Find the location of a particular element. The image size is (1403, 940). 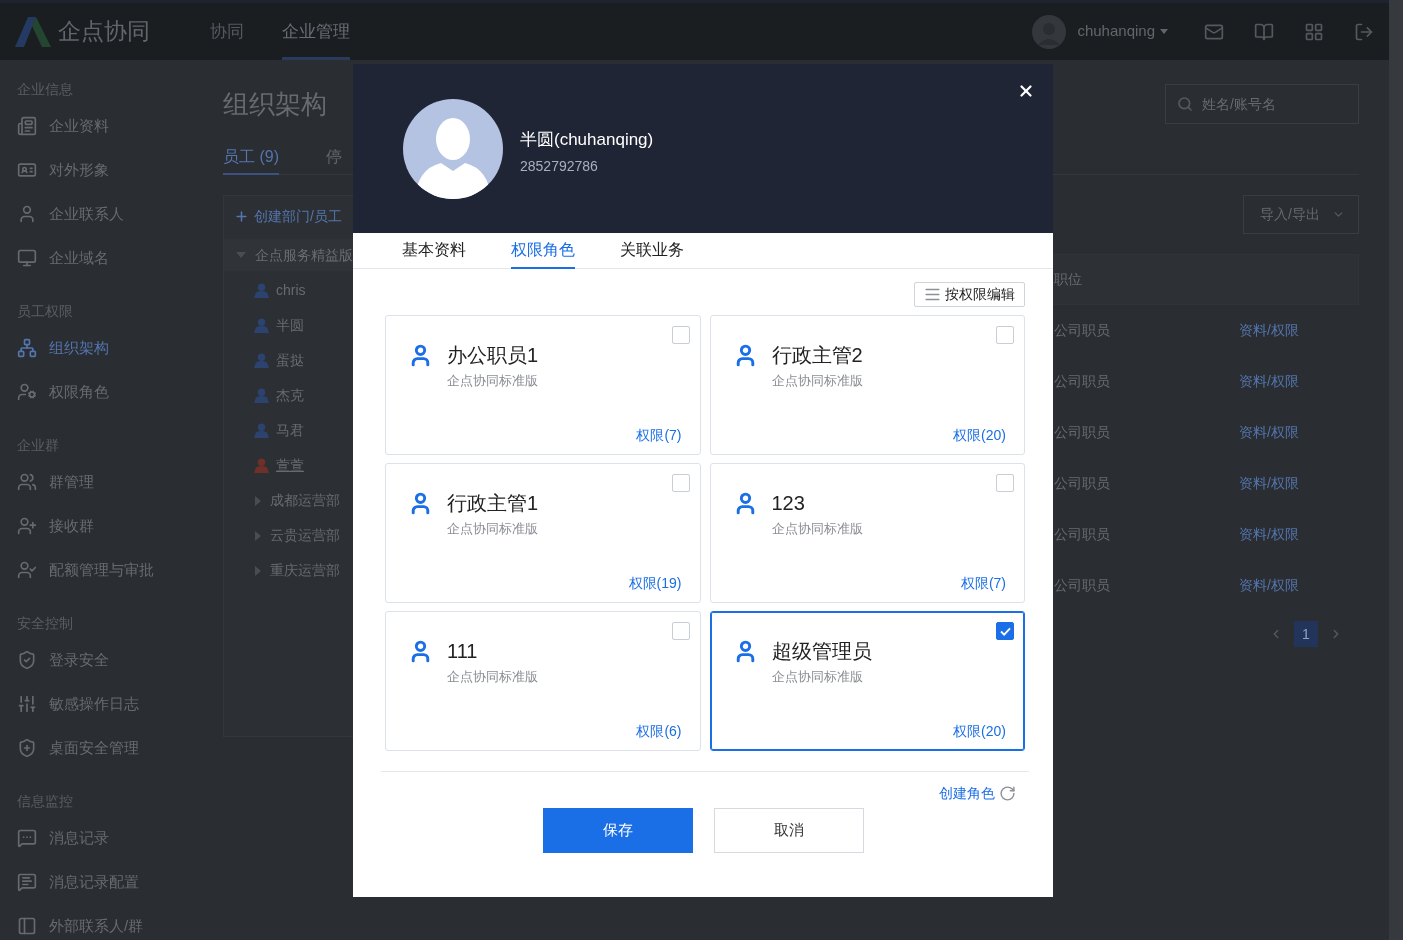

sidebar-item: 权限角色 is located at coordinates (119, 392).